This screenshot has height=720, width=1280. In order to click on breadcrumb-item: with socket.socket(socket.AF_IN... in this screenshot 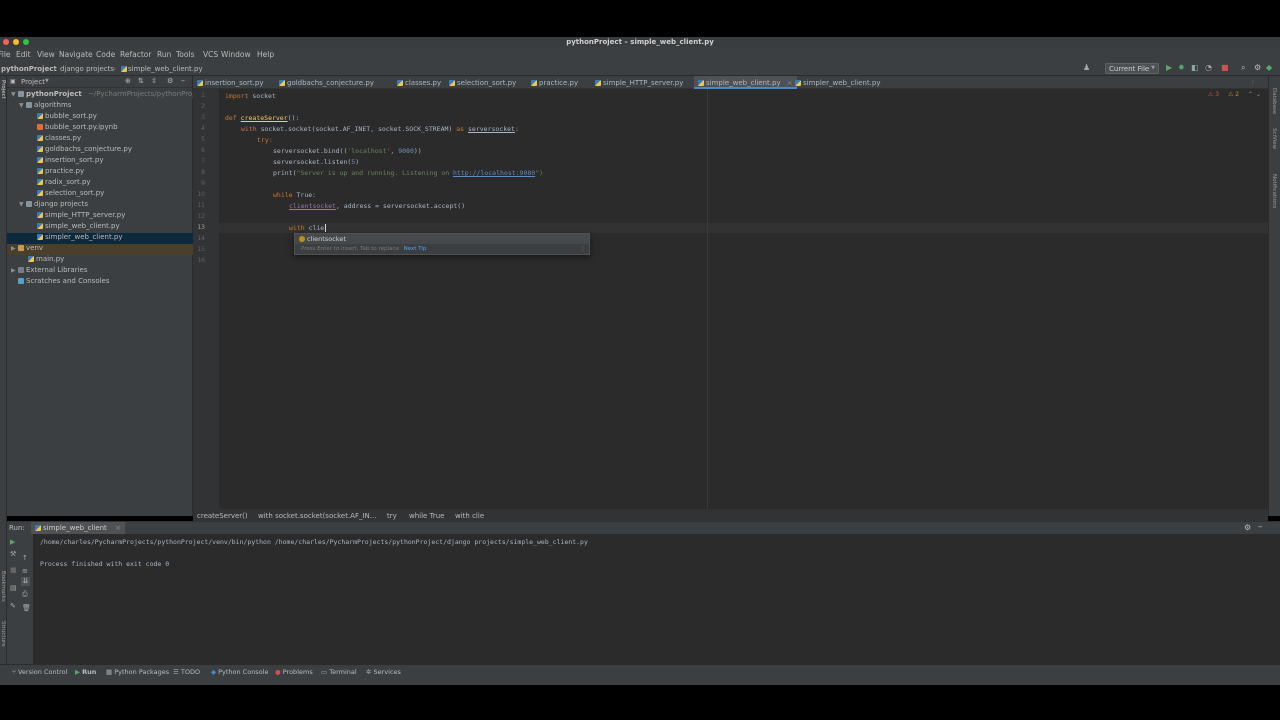, I will do `click(317, 516)`.